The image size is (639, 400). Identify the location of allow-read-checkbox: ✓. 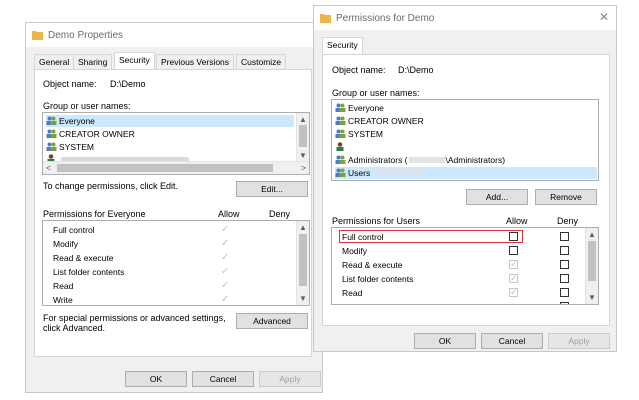
(513, 292).